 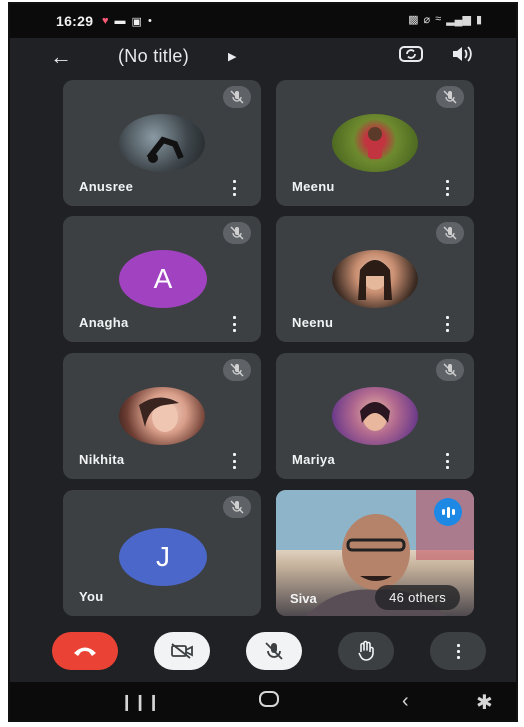 What do you see at coordinates (102, 459) in the screenshot?
I see `participant-name: Nikhita` at bounding box center [102, 459].